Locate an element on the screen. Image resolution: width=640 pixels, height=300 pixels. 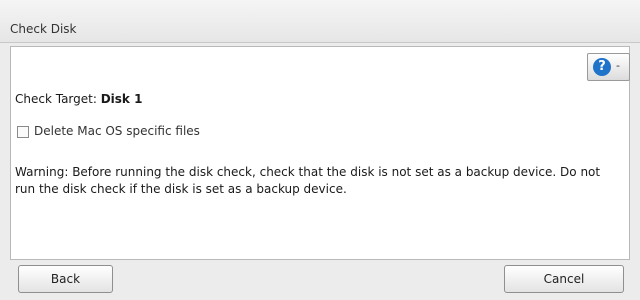
delete-mac-files-label: Delete Mac OS specific files is located at coordinates (117, 131).